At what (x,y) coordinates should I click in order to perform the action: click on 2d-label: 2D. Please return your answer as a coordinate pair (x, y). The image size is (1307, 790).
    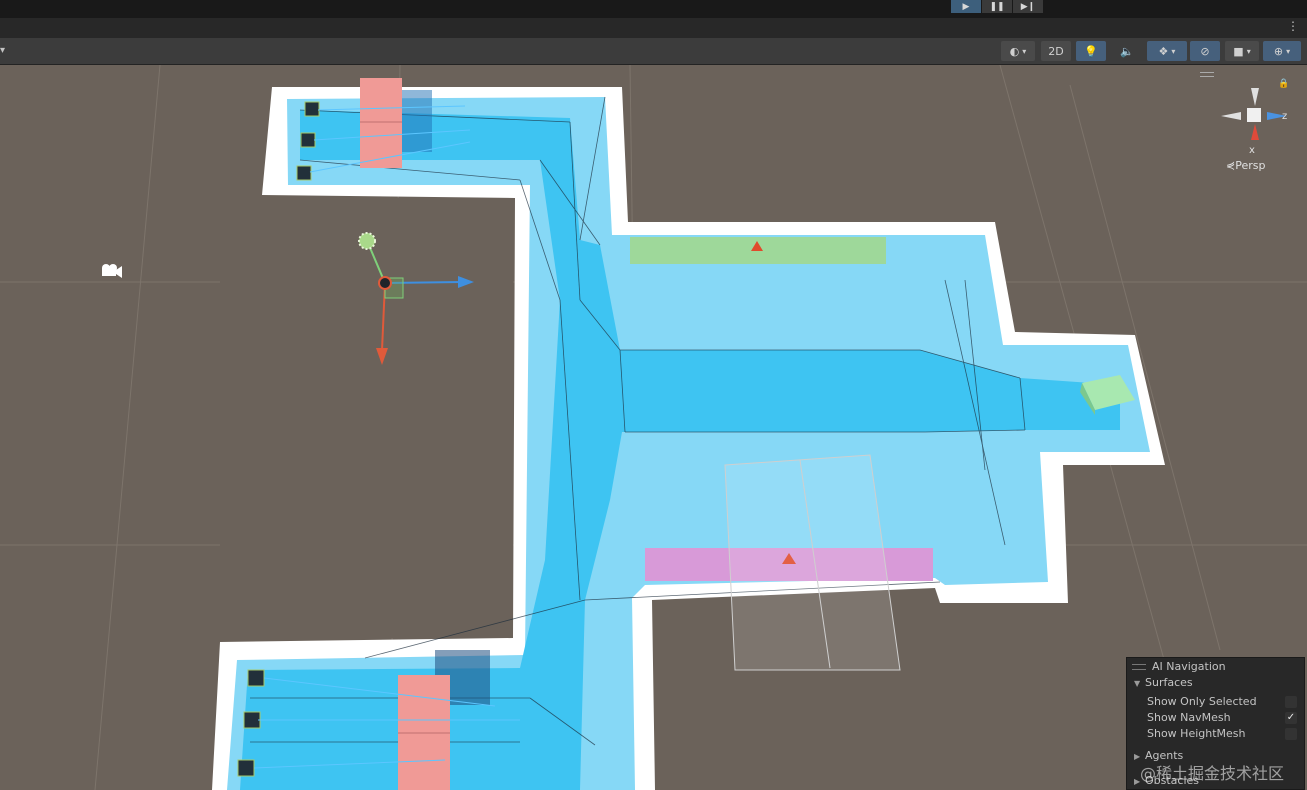
    Looking at the image, I should click on (1056, 51).